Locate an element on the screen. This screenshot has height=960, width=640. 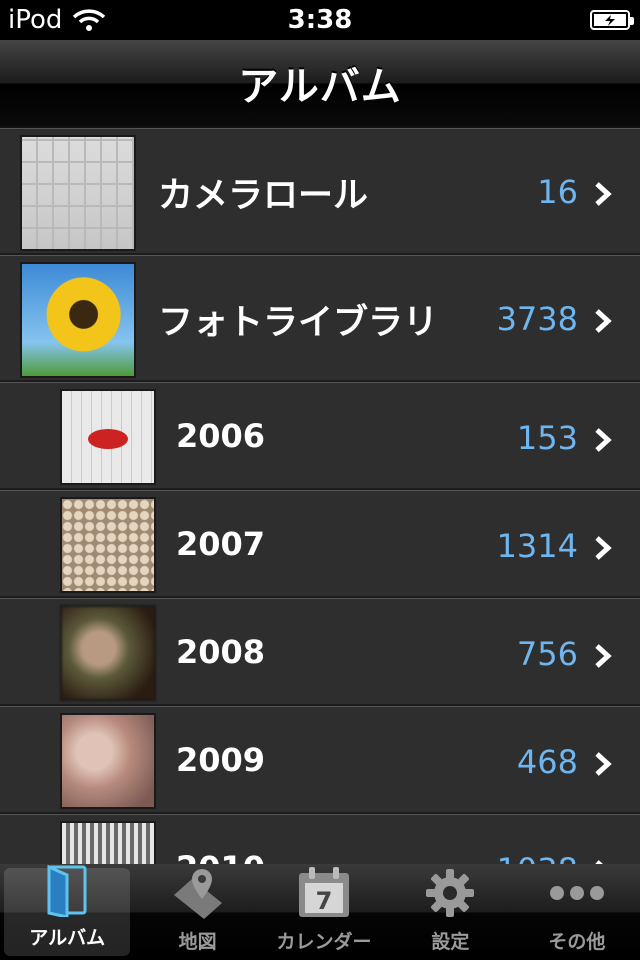
album-row-year: 2006 153 is located at coordinates (320, 436).